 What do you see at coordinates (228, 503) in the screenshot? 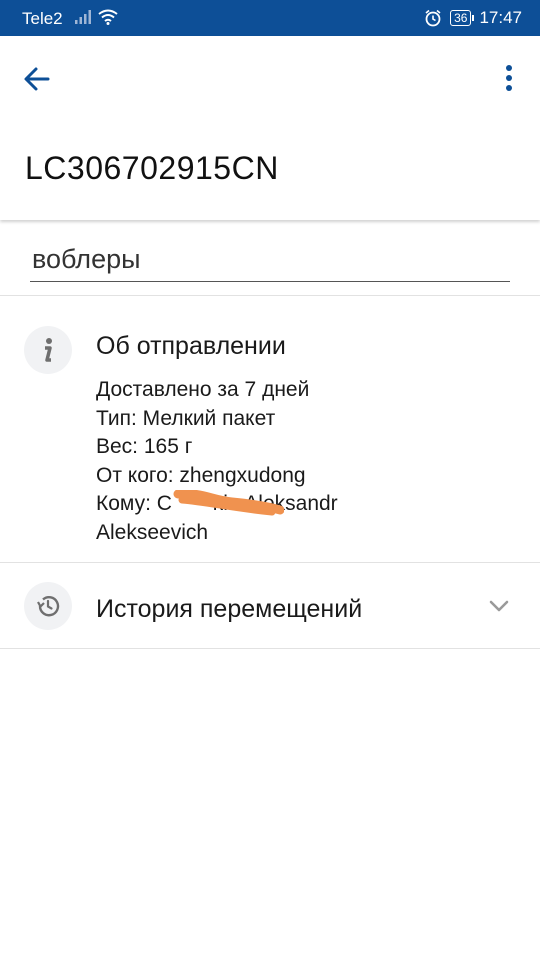
I see `redaction-scribble` at bounding box center [228, 503].